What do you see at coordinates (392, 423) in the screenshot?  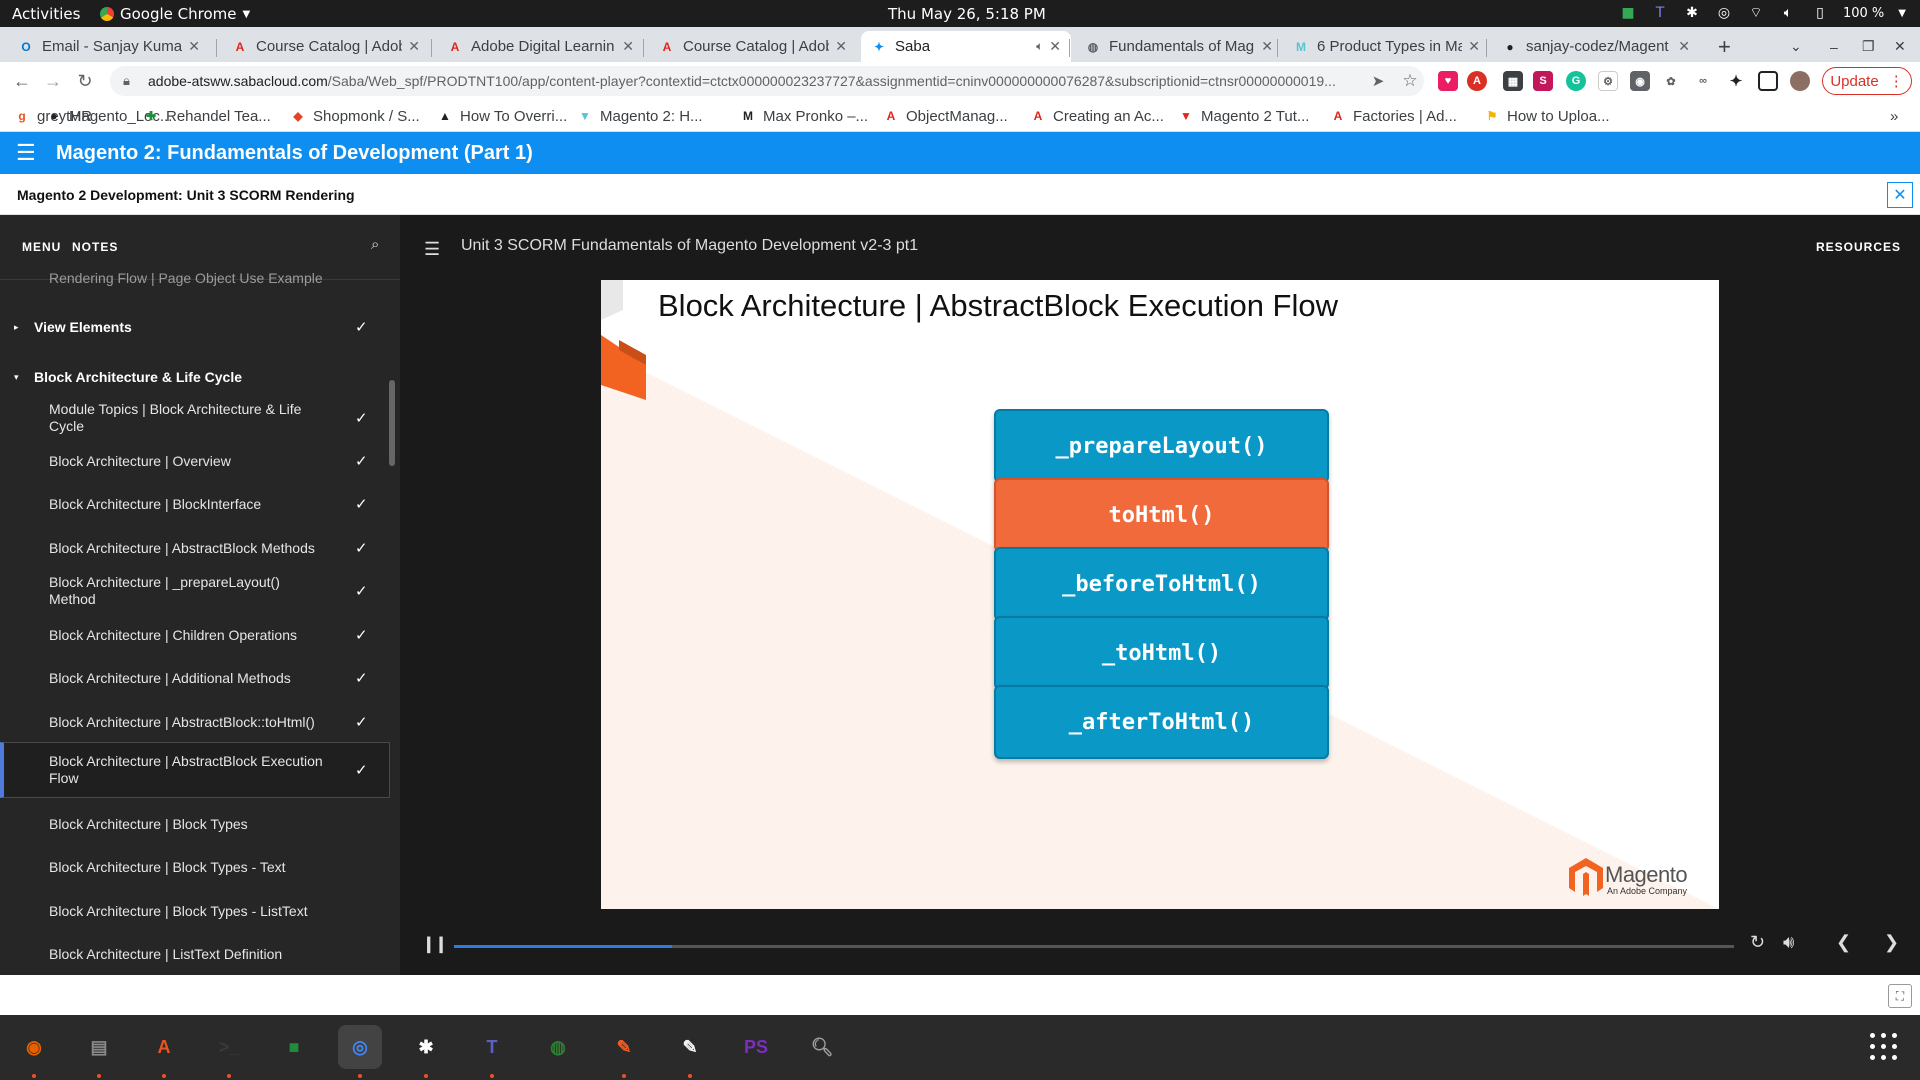 I see `sidebar-scrollbar` at bounding box center [392, 423].